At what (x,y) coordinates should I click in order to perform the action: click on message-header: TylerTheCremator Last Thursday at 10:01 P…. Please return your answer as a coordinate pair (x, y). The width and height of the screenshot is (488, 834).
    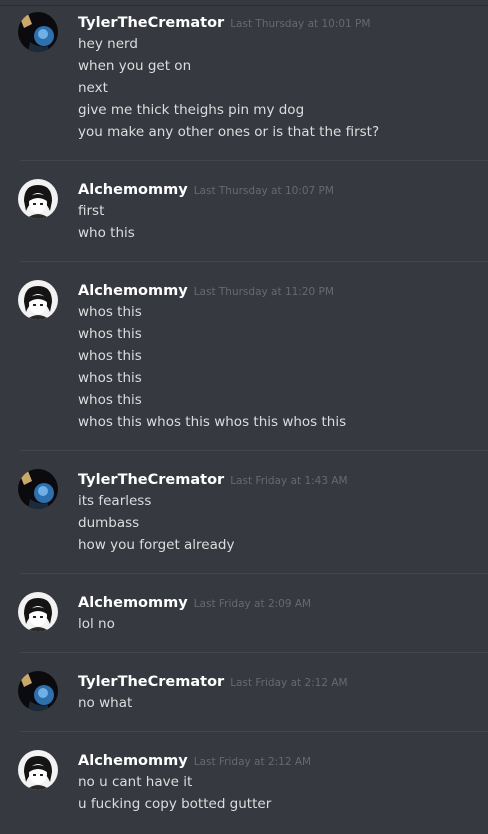
    Looking at the image, I should click on (224, 23).